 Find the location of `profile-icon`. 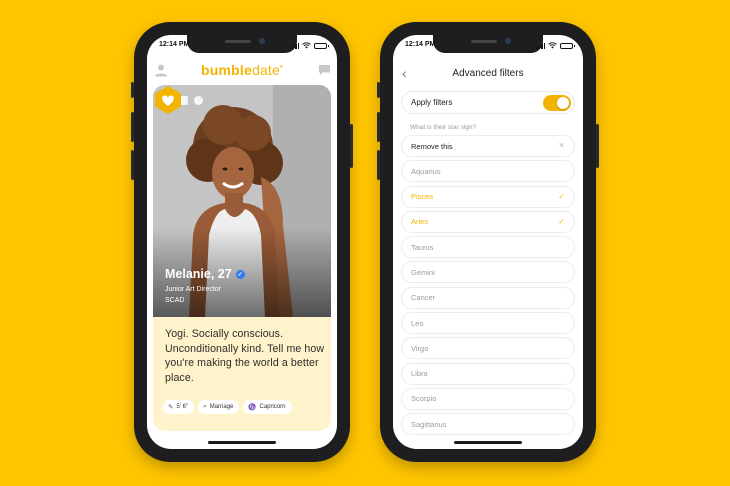

profile-icon is located at coordinates (161, 70).